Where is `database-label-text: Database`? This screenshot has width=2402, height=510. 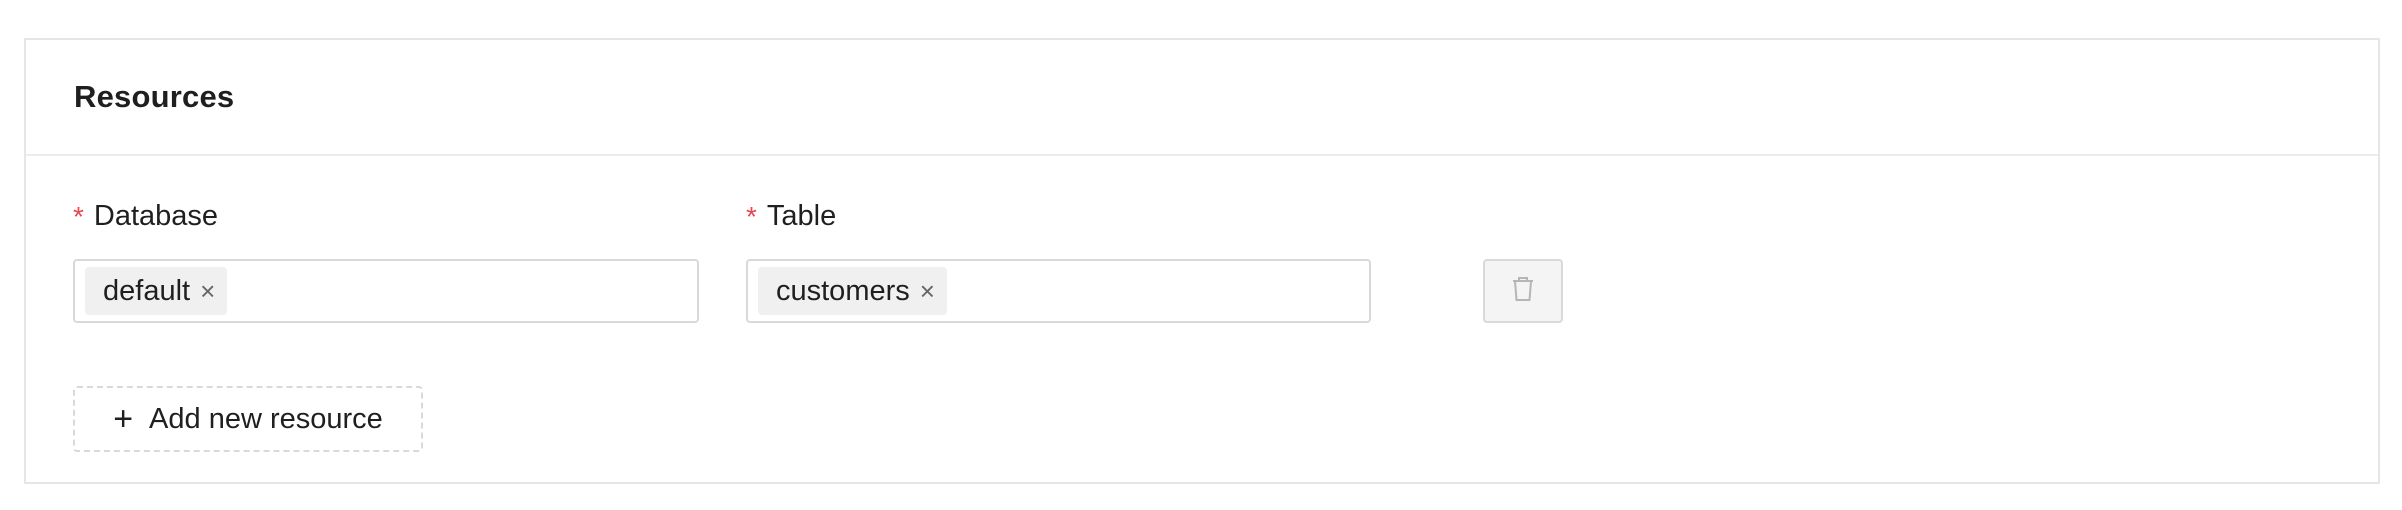
database-label-text: Database is located at coordinates (156, 216).